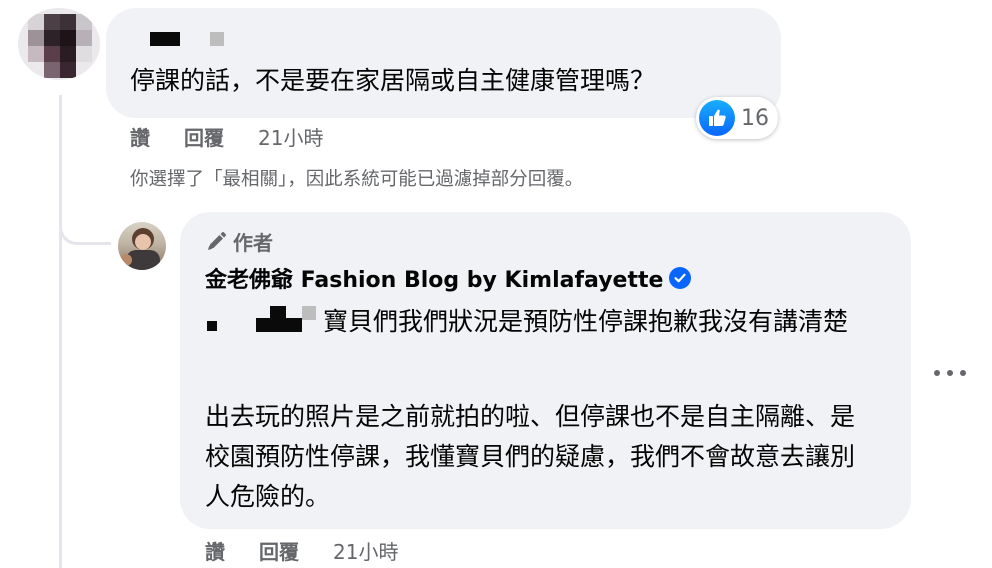 The width and height of the screenshot is (992, 568). Describe the element at coordinates (301, 550) in the screenshot. I see `reply-actions: 讚 回覆 21小時` at that location.